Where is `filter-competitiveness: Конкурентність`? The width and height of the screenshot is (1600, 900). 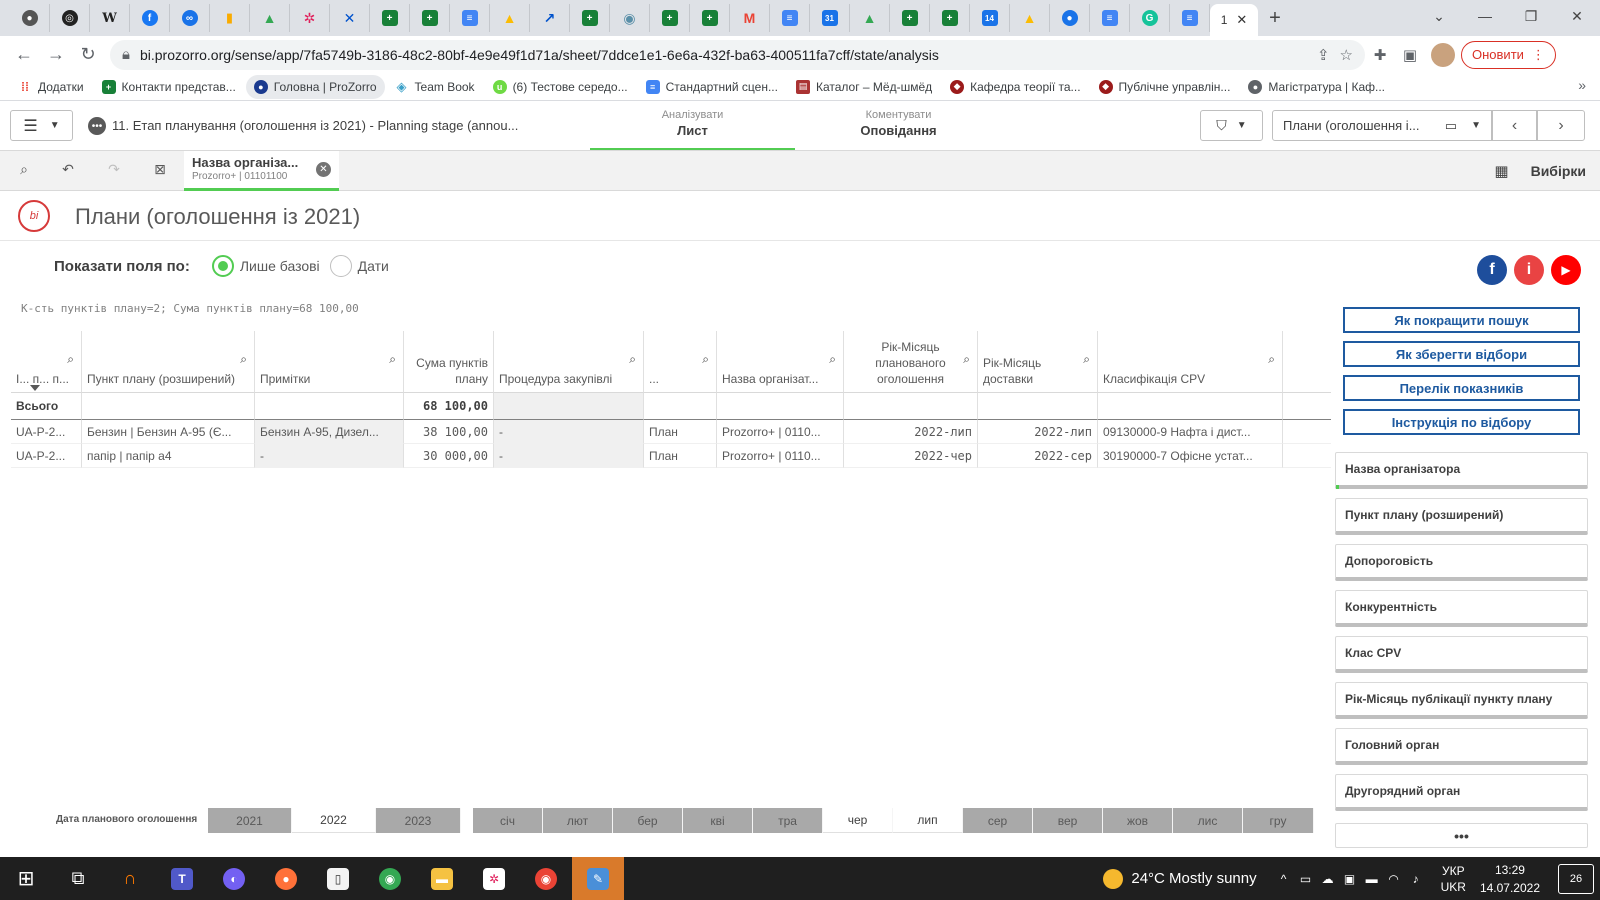
filter-competitiveness: Конкурентність is located at coordinates (1461, 608).